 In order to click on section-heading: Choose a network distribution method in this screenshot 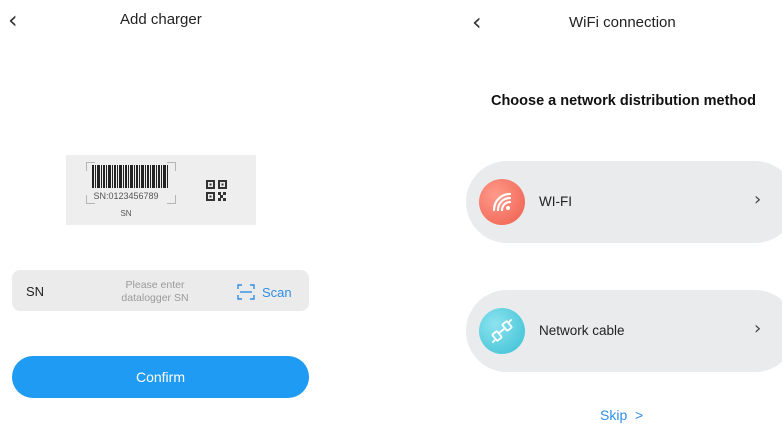, I will do `click(623, 101)`.